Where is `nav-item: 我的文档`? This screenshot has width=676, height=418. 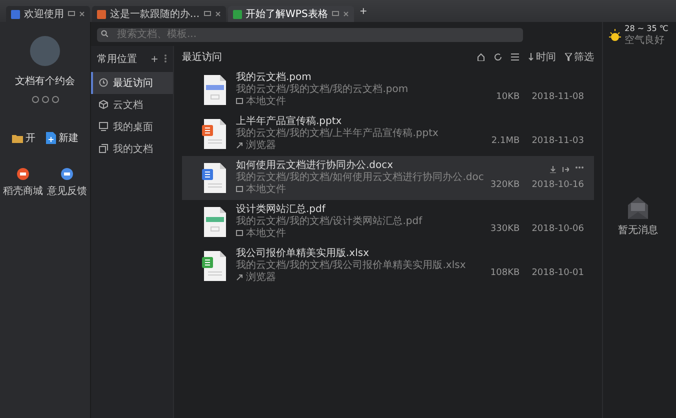 nav-item: 我的文档 is located at coordinates (132, 149).